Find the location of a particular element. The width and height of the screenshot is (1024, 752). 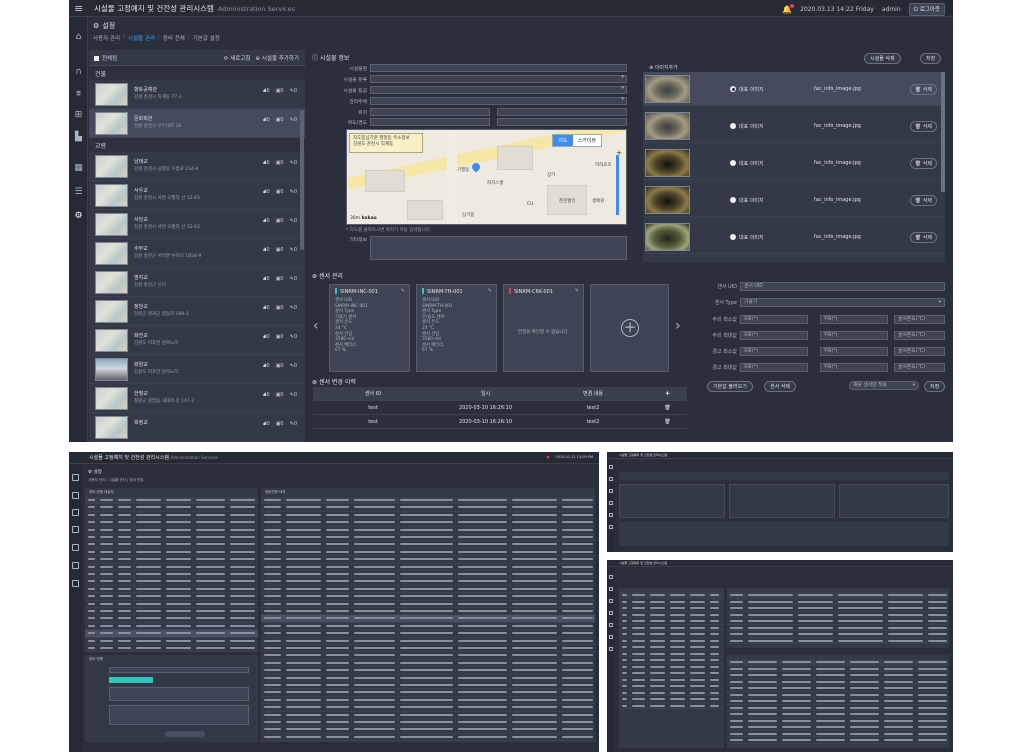

facility-list-item: 희정교 ⛘0 ▣0 ✎0 is located at coordinates (197, 427).